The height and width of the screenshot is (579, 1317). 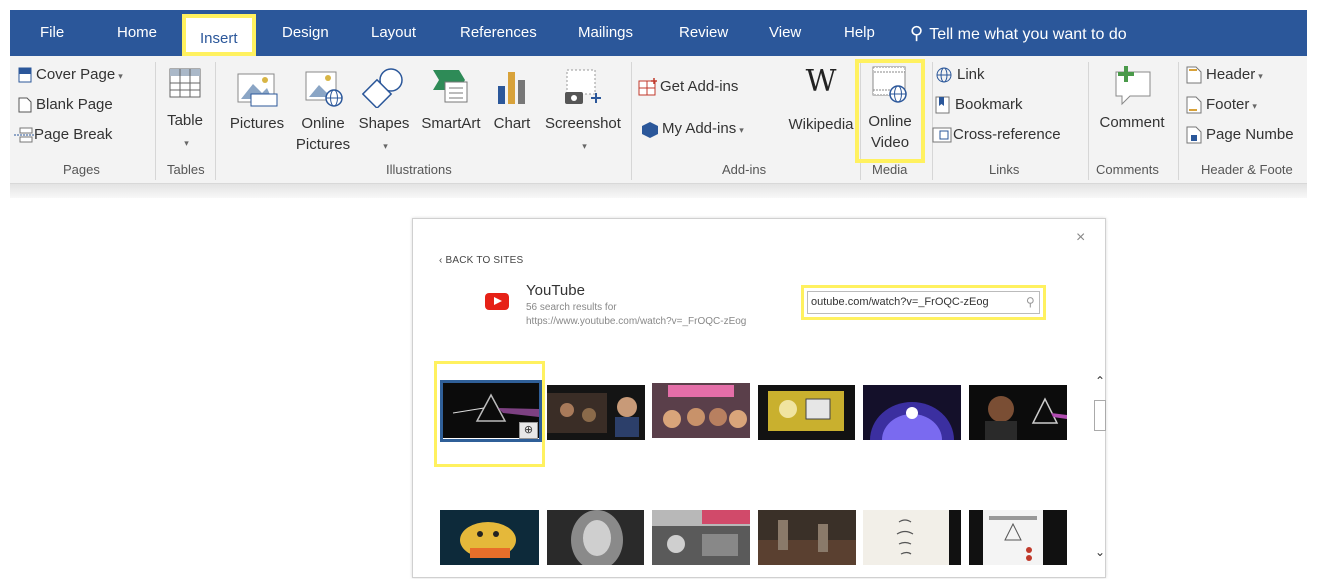 I want to click on smartart-icon, so click(x=450, y=86).